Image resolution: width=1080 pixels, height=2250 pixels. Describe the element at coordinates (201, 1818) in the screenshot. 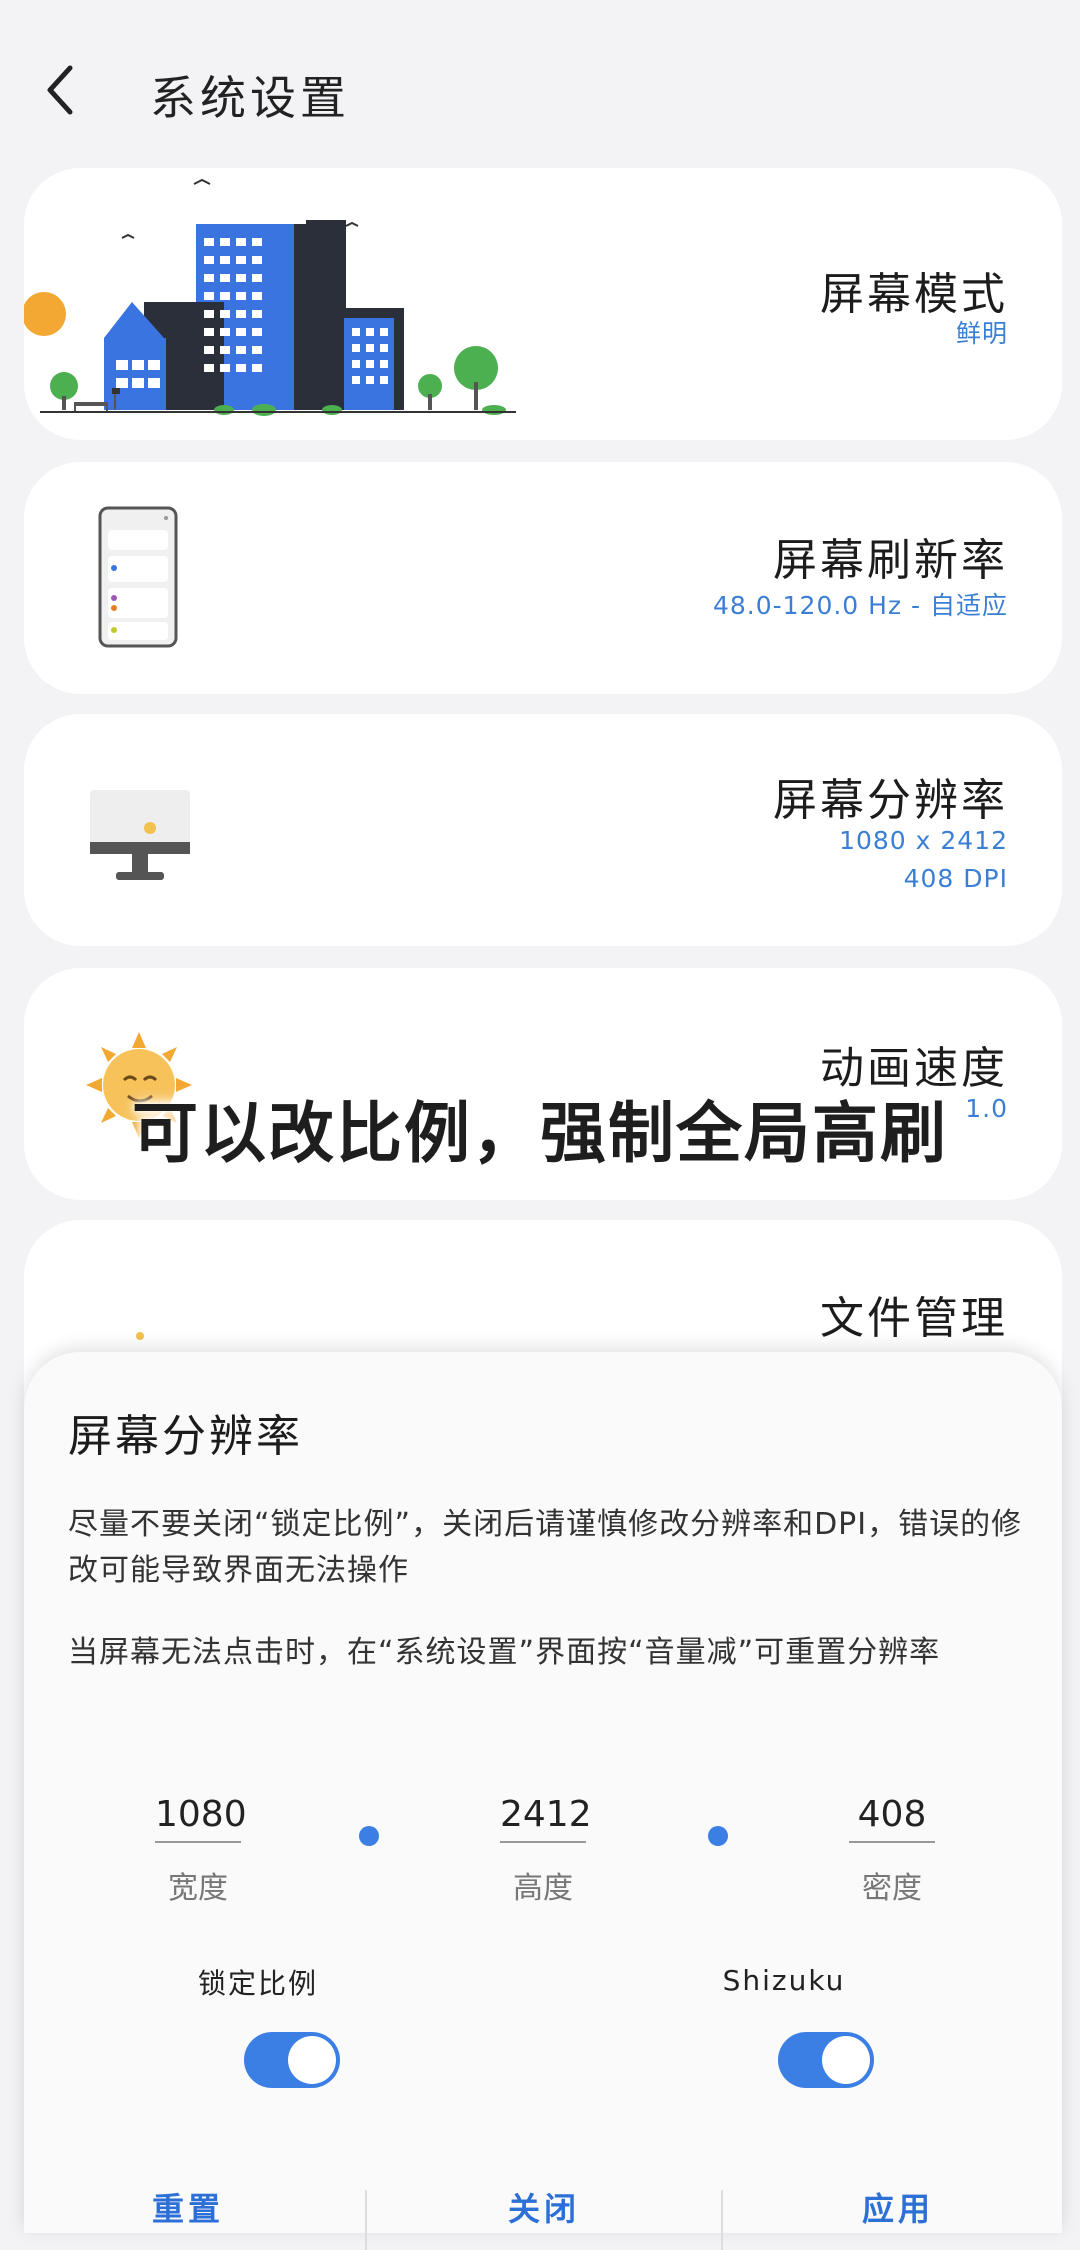

I see `width-input: 1080` at that location.